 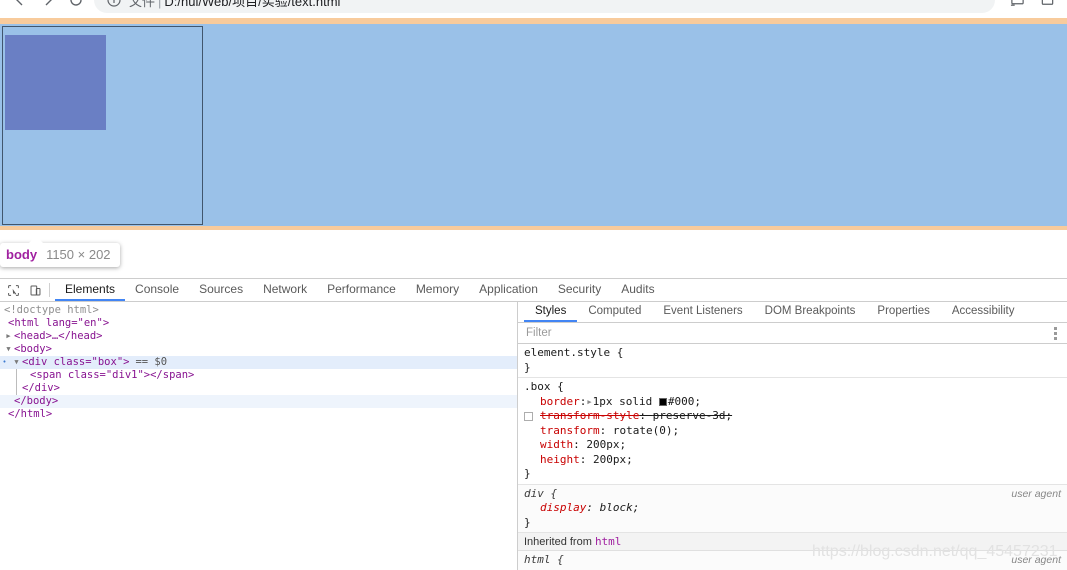 I want to click on declaration-width: width: 200px;, so click(x=792, y=445).